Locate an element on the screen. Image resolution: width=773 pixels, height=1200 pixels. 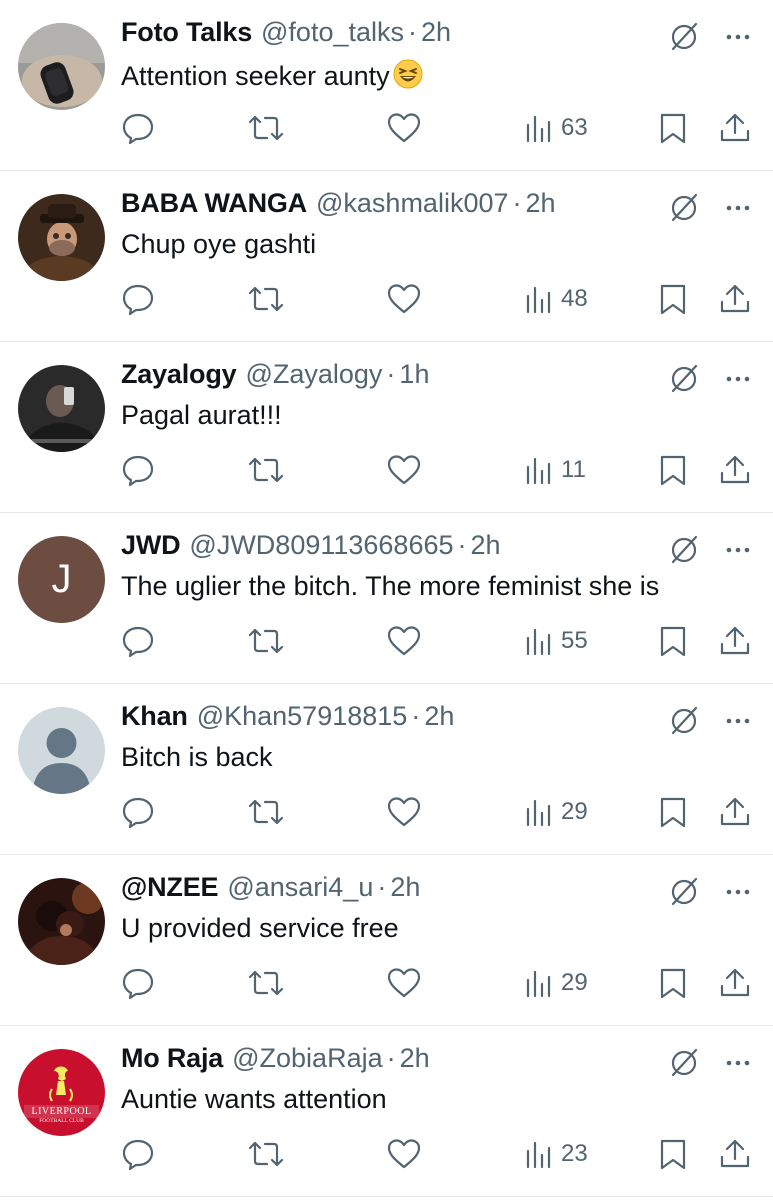
views-button: 55 is located at coordinates (556, 641).